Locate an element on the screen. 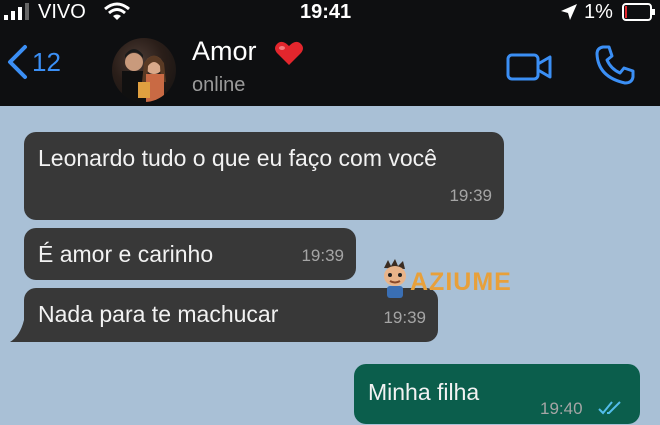 This screenshot has height=425, width=660. chevron-left-icon is located at coordinates (17, 62).